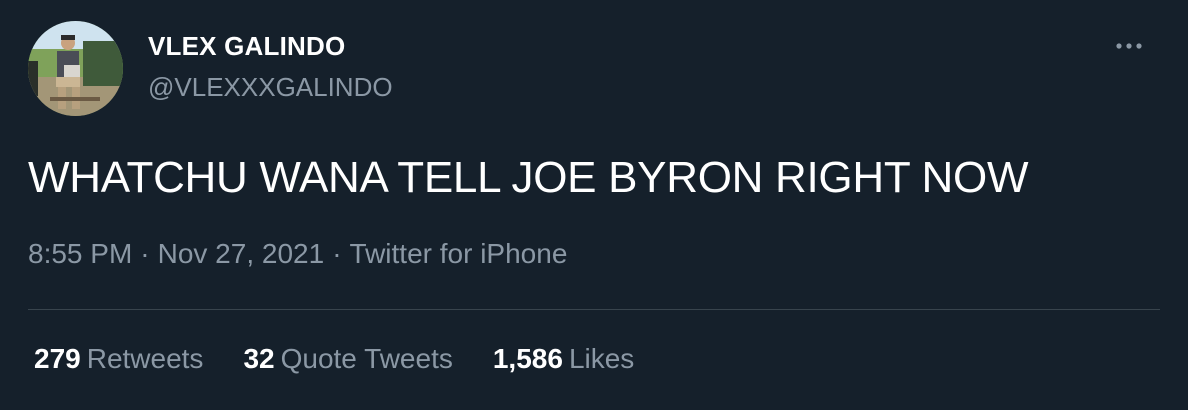 The height and width of the screenshot is (410, 1188). Describe the element at coordinates (246, 46) in the screenshot. I see `display-name: VLEX GALINDO` at that location.